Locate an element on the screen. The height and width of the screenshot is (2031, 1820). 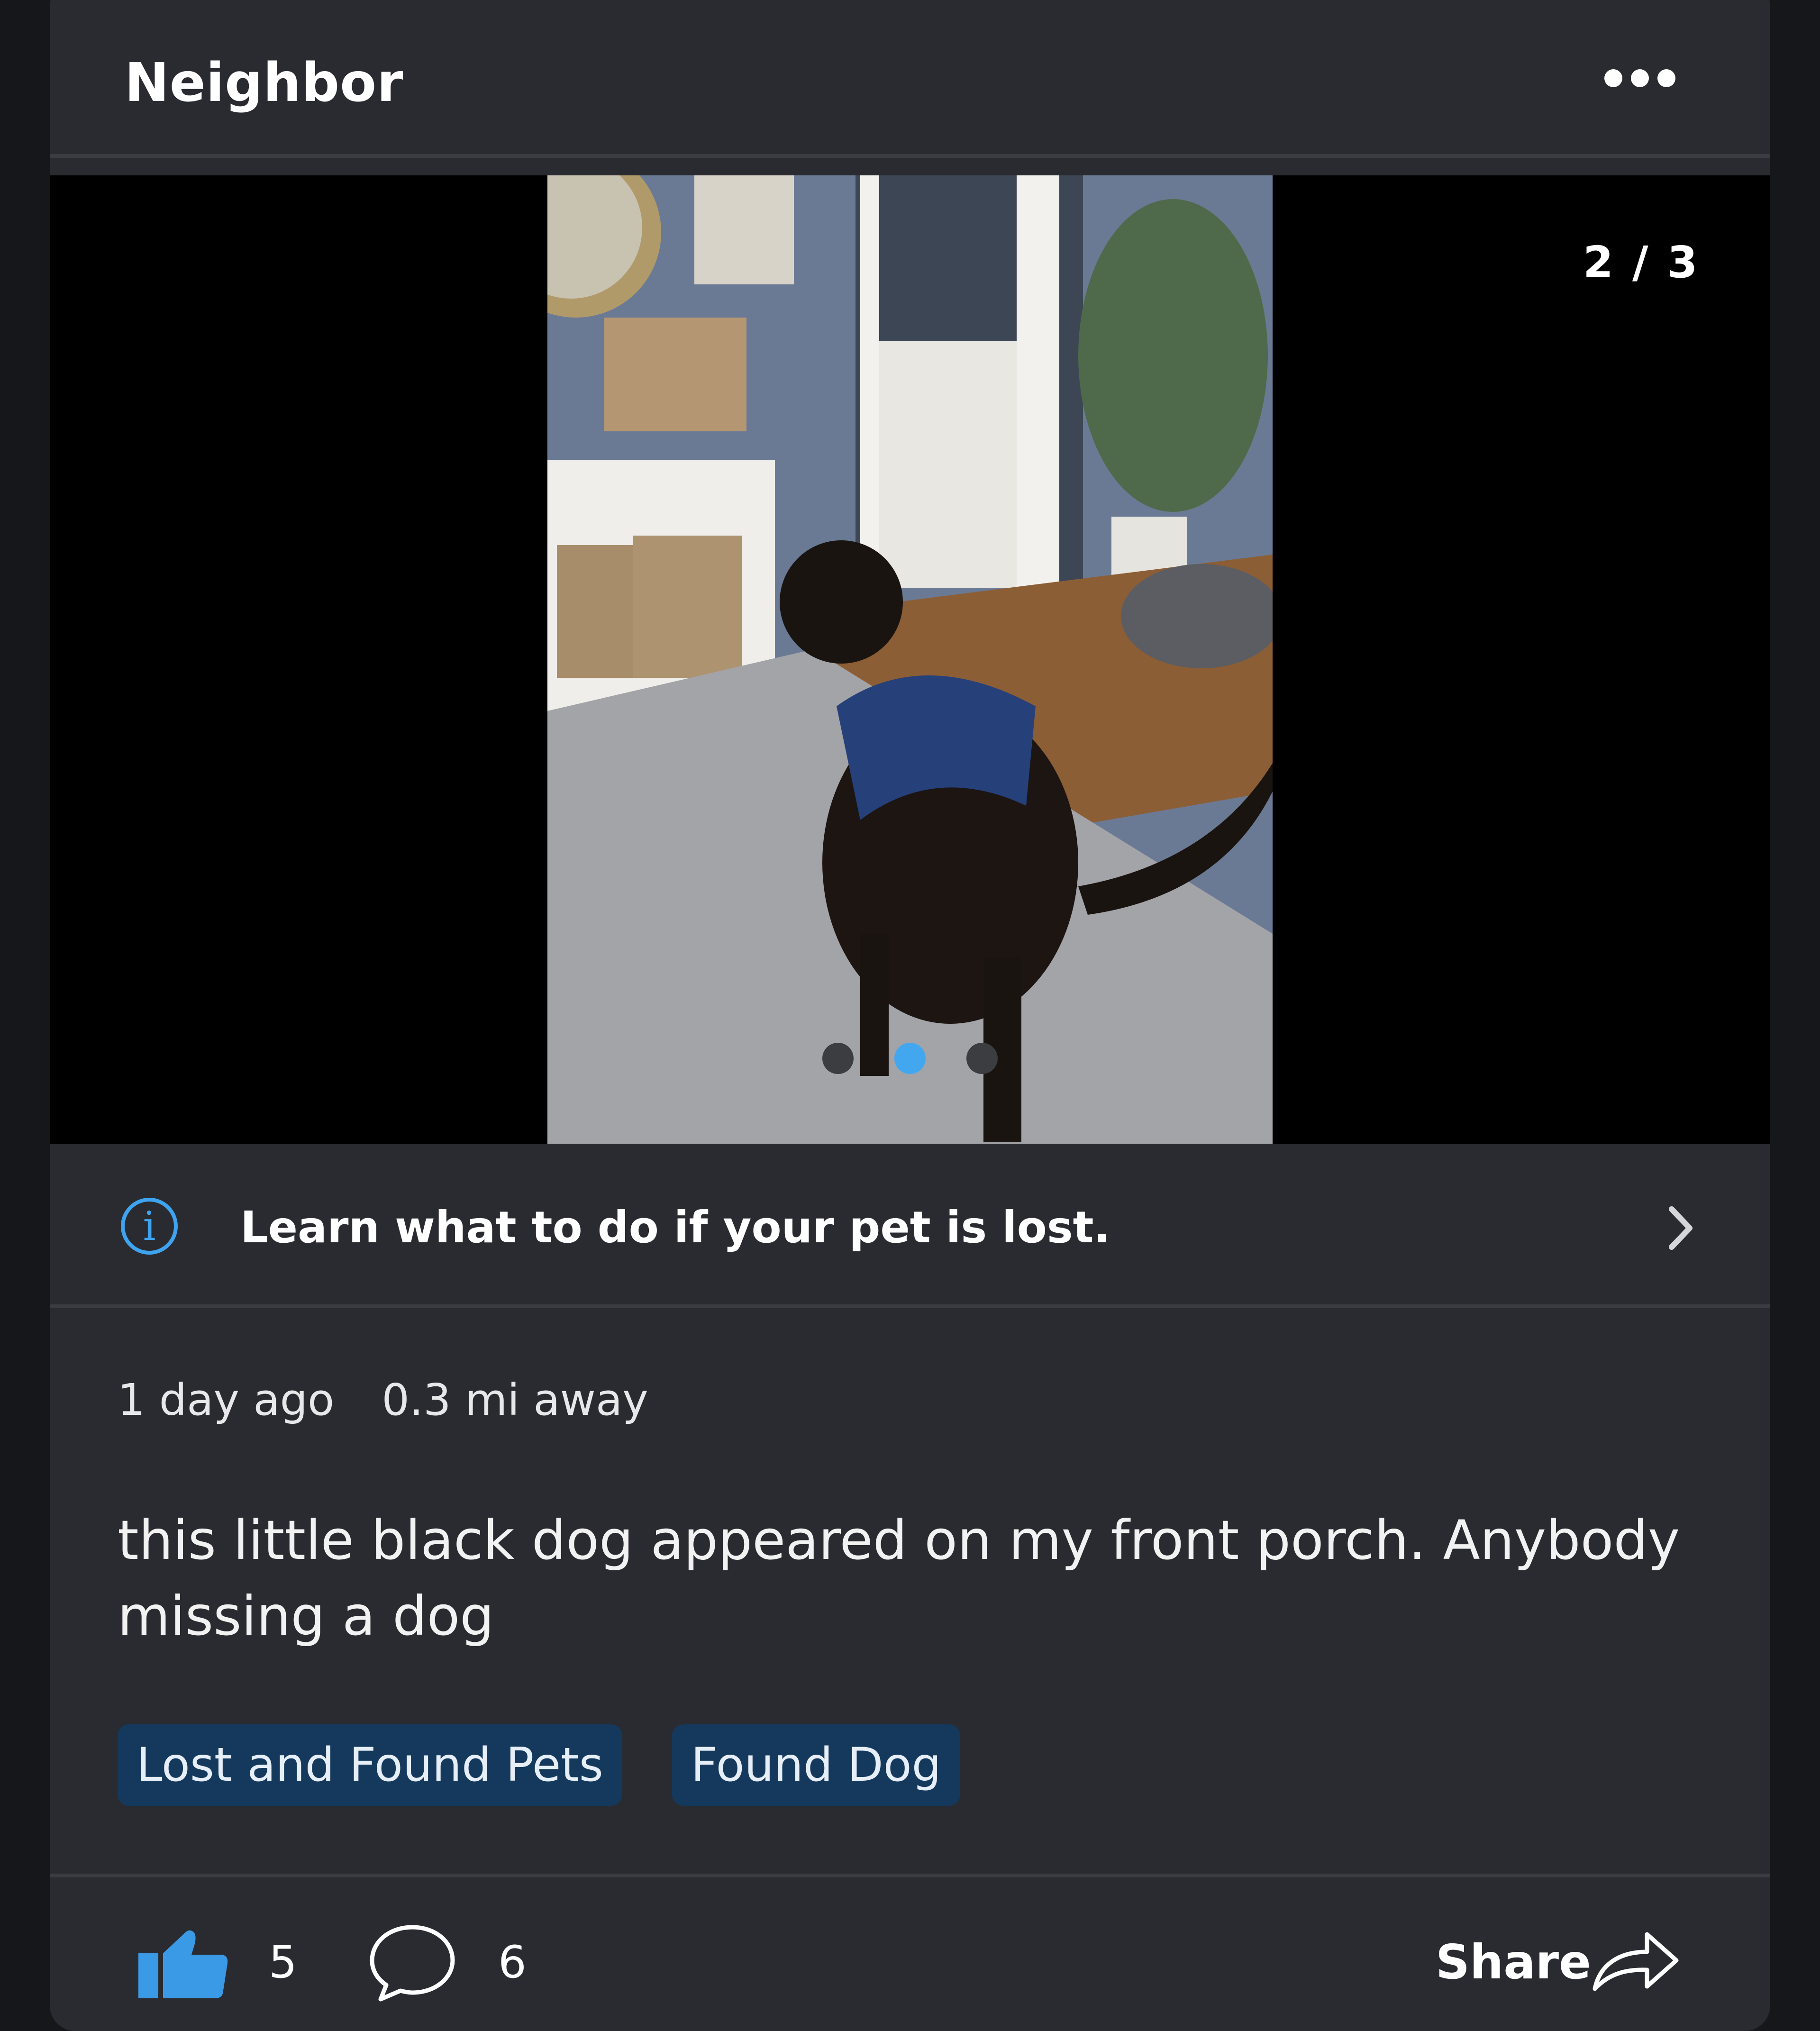
carousel-dots is located at coordinates (910, 1058).